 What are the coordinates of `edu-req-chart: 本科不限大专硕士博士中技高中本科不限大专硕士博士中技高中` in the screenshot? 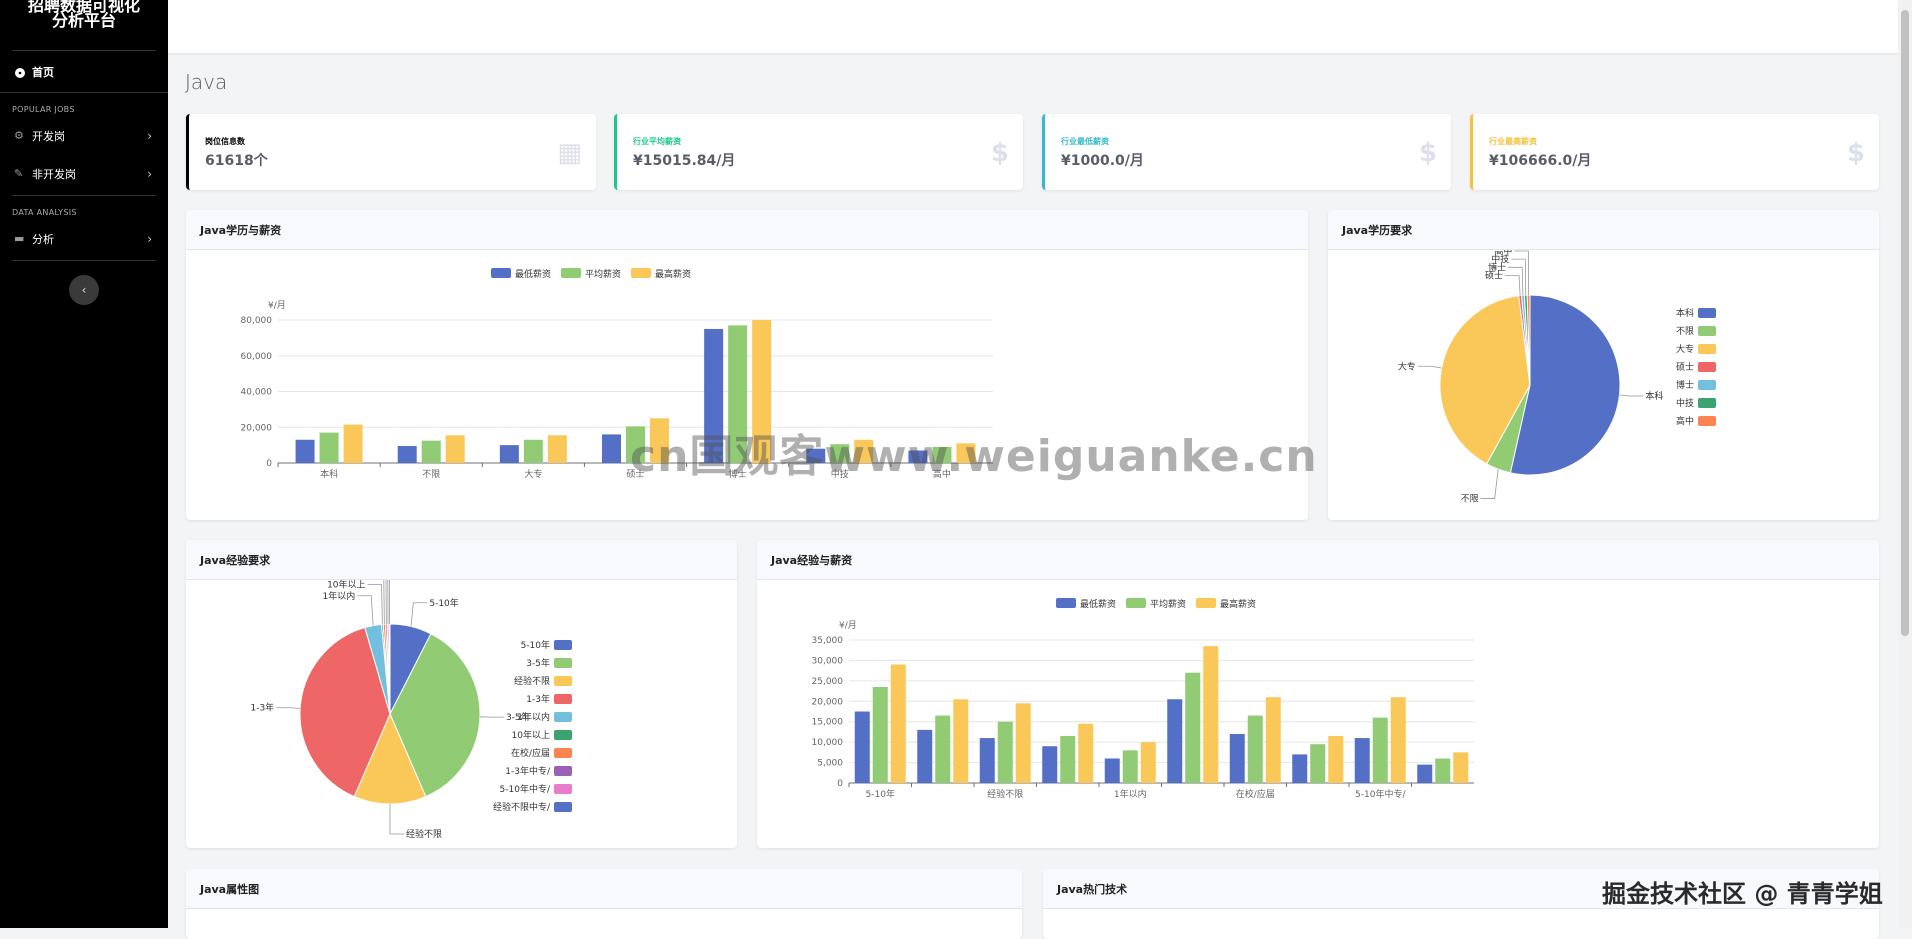 It's located at (1603, 385).